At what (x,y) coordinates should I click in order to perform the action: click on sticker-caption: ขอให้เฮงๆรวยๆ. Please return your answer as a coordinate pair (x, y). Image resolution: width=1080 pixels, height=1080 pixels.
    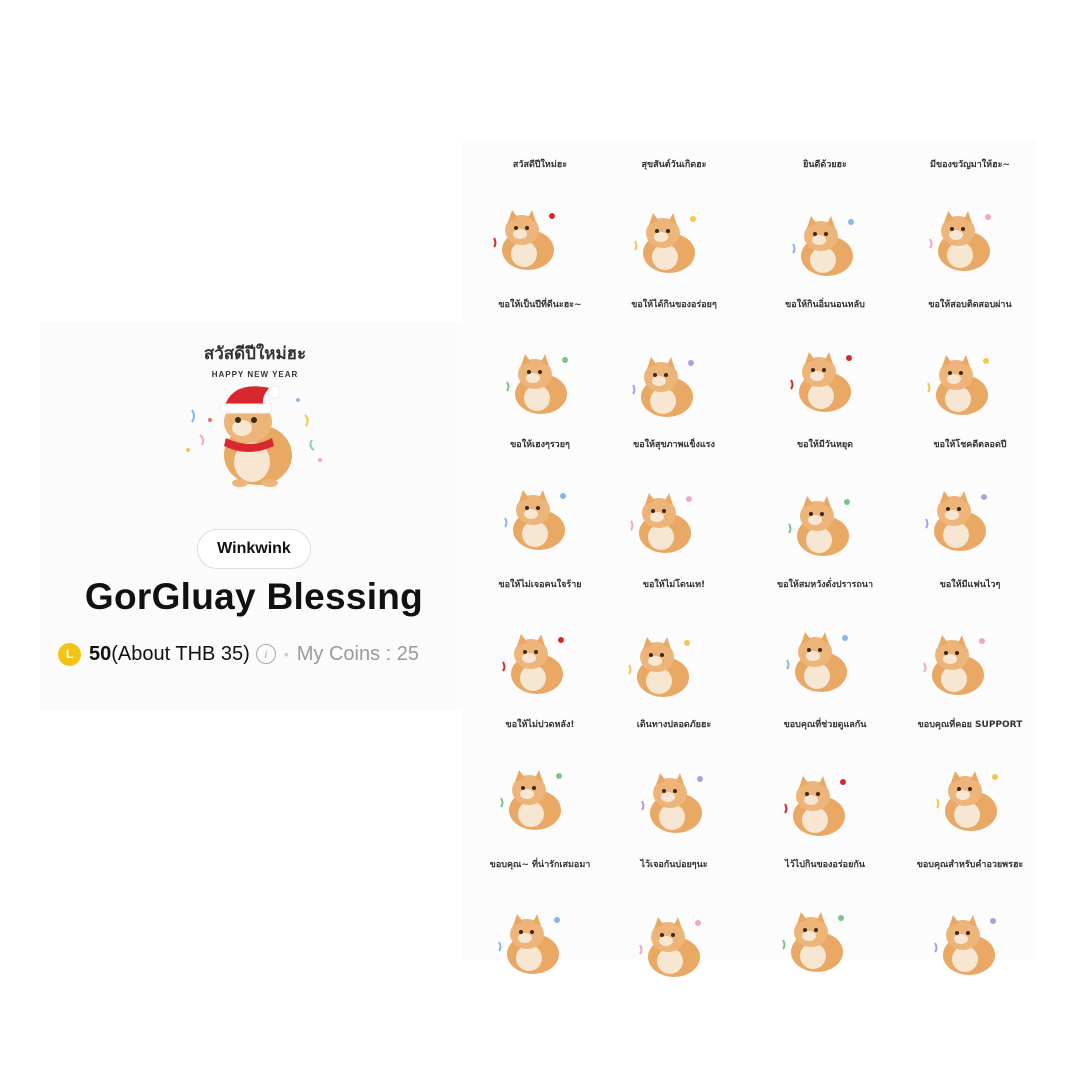
    Looking at the image, I should click on (540, 445).